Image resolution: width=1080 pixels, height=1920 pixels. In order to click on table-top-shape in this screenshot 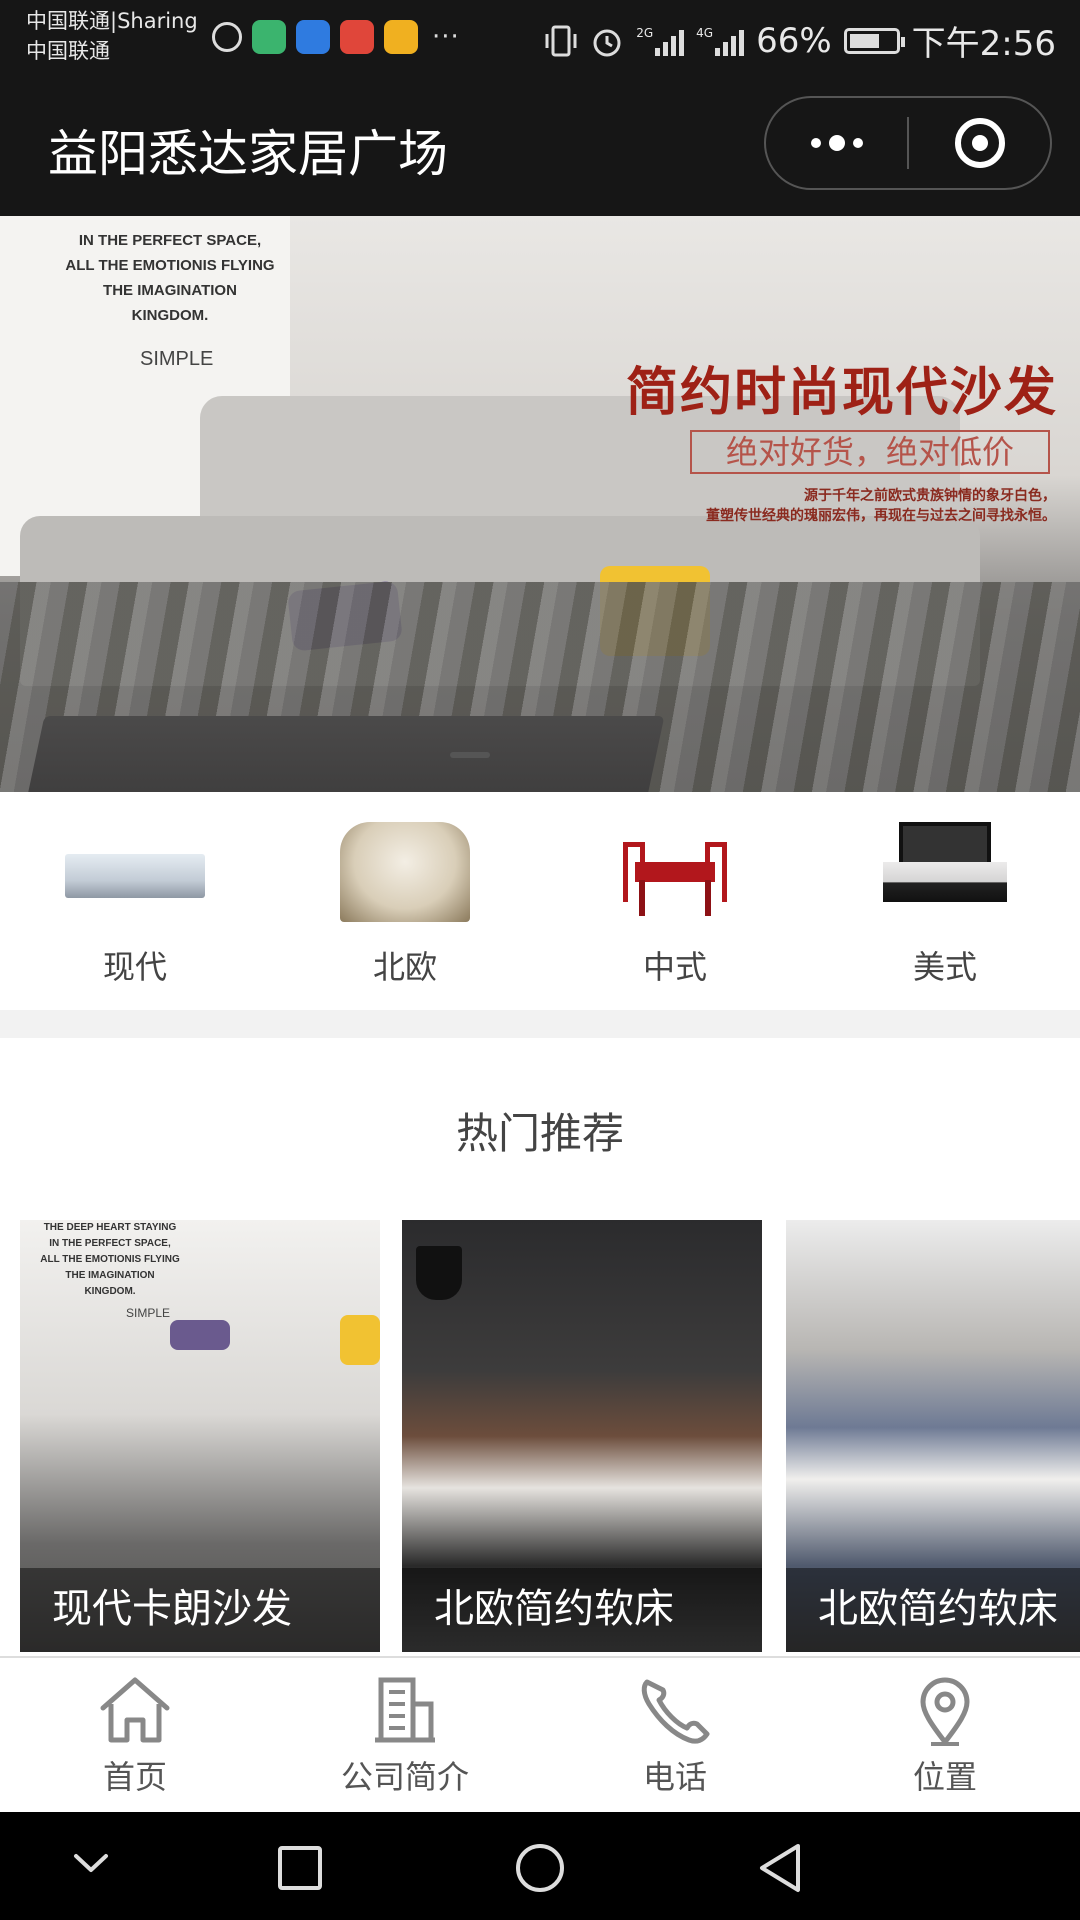, I will do `click(675, 872)`.